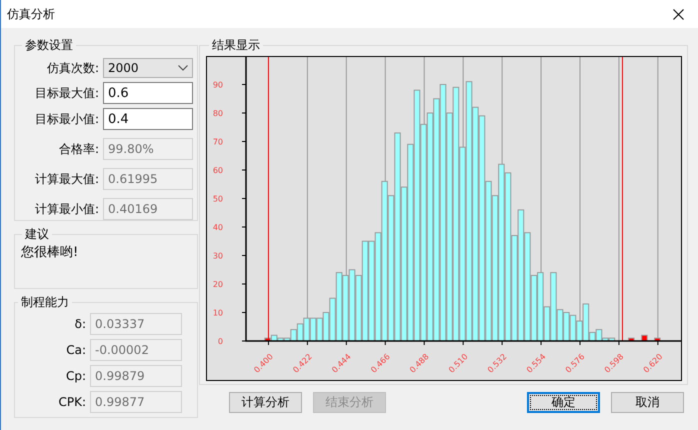 This screenshot has height=430, width=698. What do you see at coordinates (217, 199) in the screenshot?
I see `axis-label: 50` at bounding box center [217, 199].